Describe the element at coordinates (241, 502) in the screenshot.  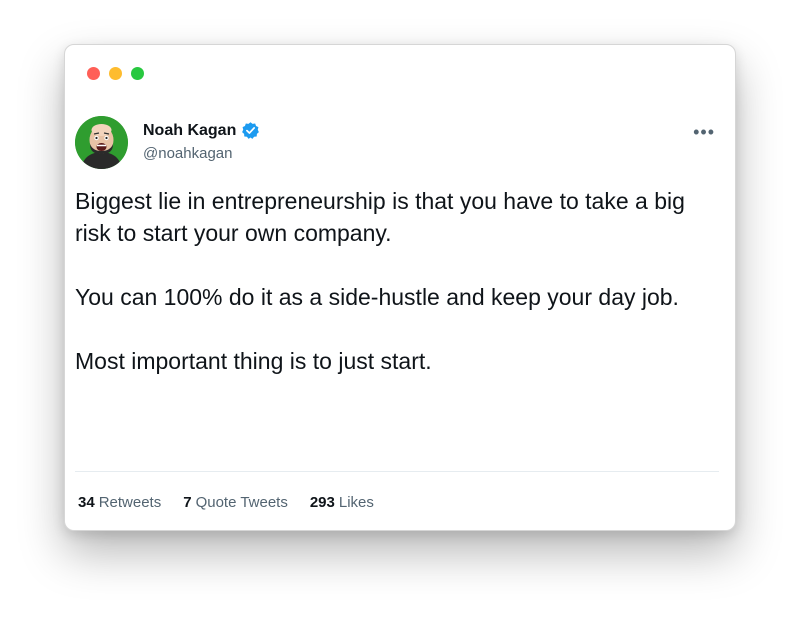
I see `quote-tweets-label: Quote Tweets` at that location.